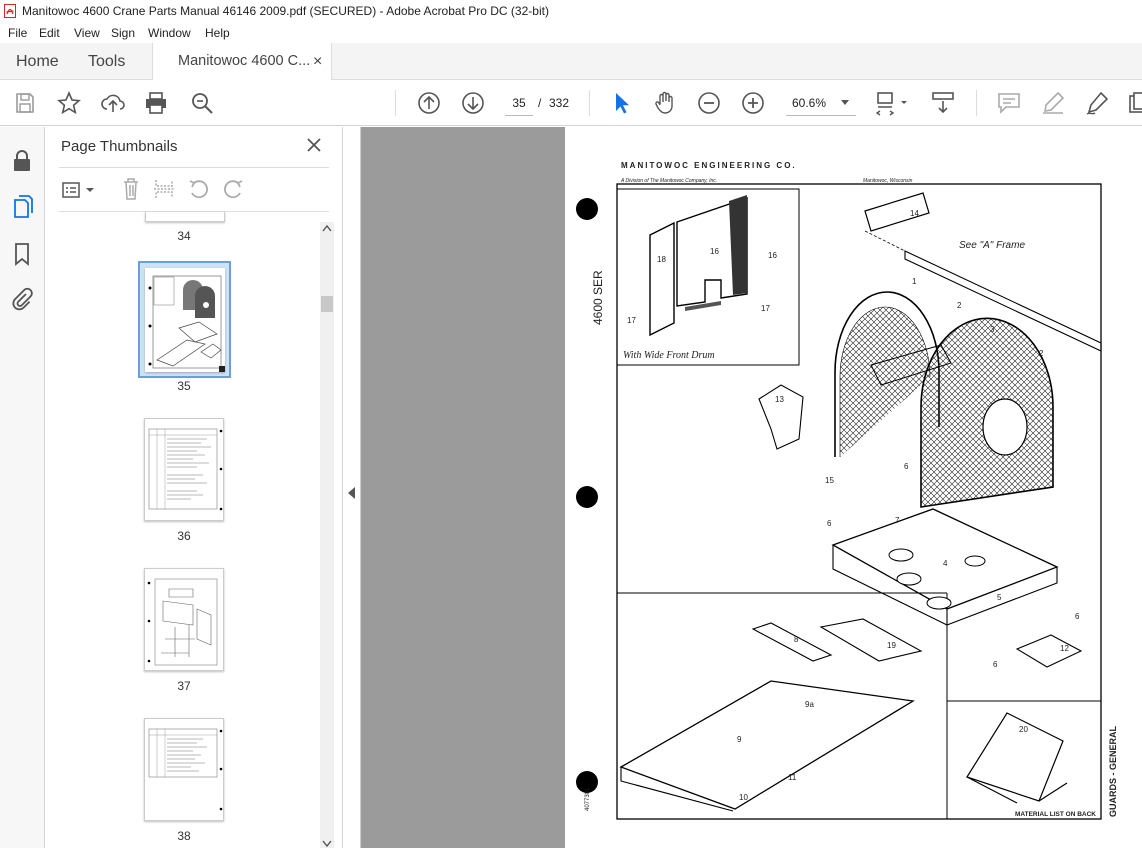 The height and width of the screenshot is (848, 1142). Describe the element at coordinates (22, 487) in the screenshot. I see `navigation-rail` at that location.